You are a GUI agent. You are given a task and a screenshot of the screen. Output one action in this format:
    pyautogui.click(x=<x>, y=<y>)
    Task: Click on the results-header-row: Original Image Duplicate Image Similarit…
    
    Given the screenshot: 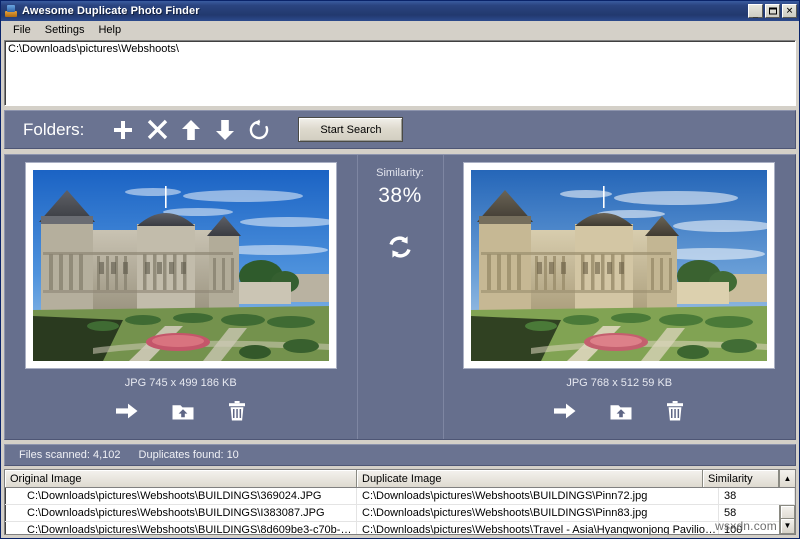 What is the action you would take?
    pyautogui.click(x=400, y=479)
    